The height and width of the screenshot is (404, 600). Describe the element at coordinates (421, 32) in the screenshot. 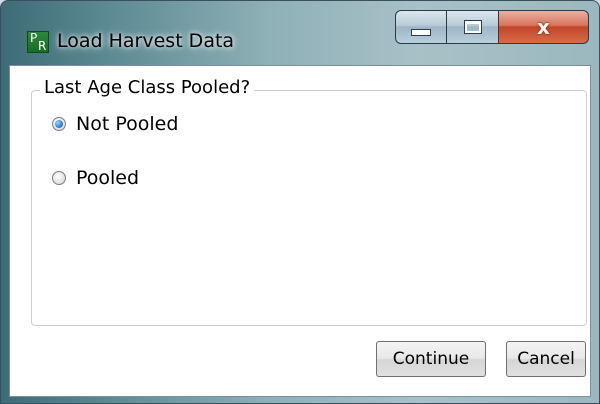

I see `minimize-icon` at that location.